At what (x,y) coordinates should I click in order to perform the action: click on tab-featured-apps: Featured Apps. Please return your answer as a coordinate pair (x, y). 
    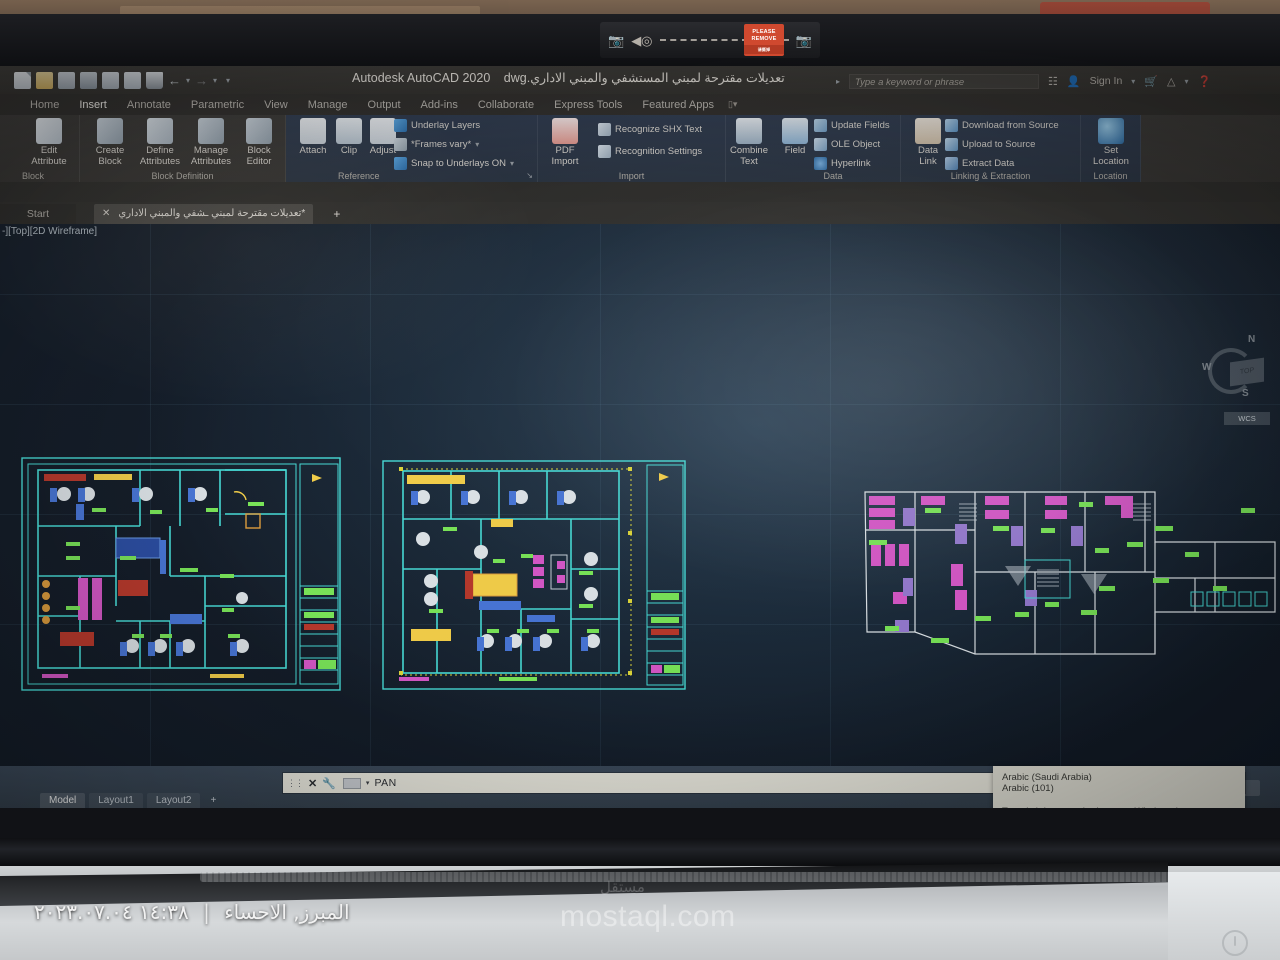
    Looking at the image, I should click on (678, 105).